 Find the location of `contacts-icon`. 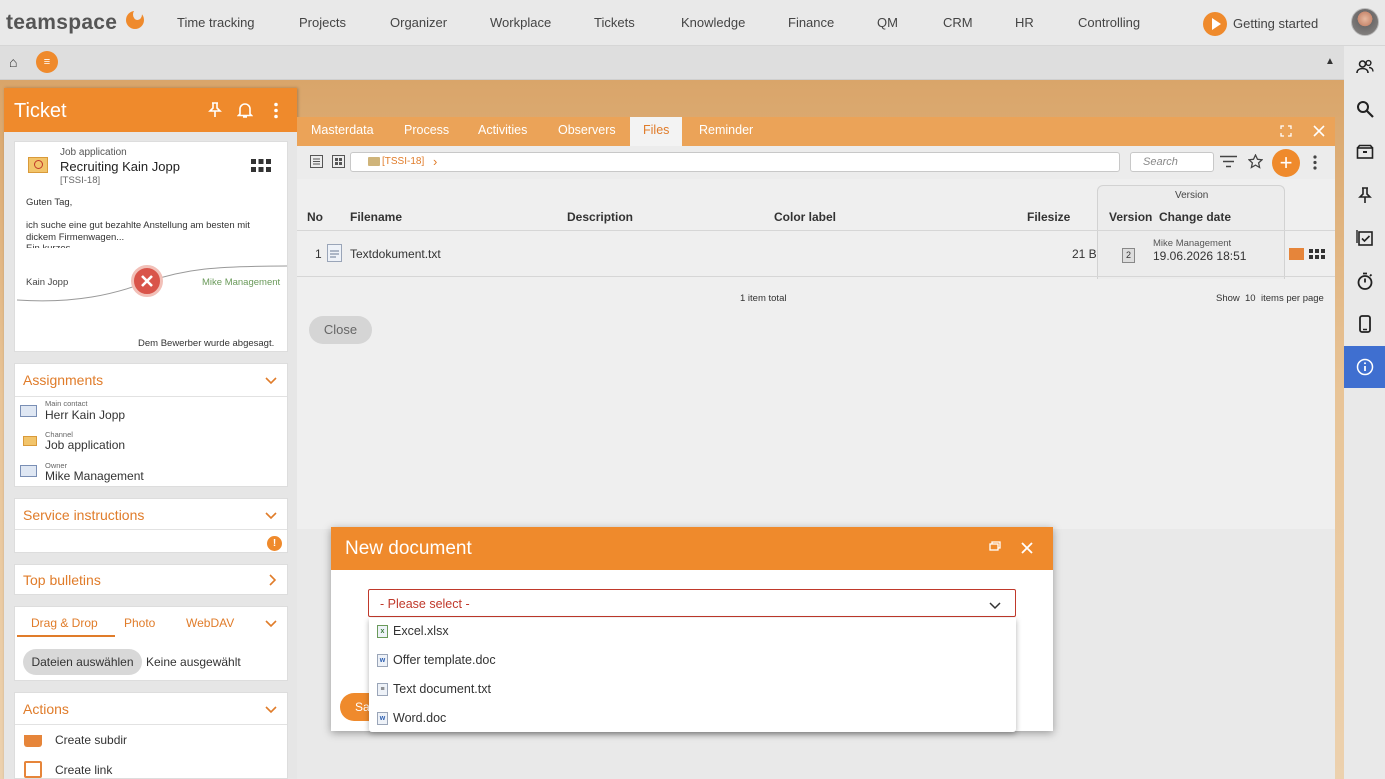

contacts-icon is located at coordinates (1364, 67).